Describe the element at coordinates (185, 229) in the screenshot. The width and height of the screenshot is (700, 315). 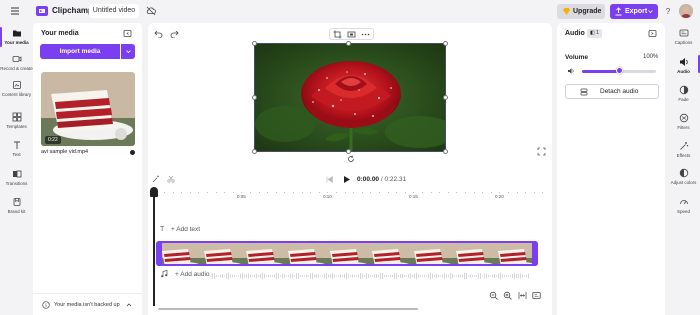
I see `add-text-button: + Add text` at that location.